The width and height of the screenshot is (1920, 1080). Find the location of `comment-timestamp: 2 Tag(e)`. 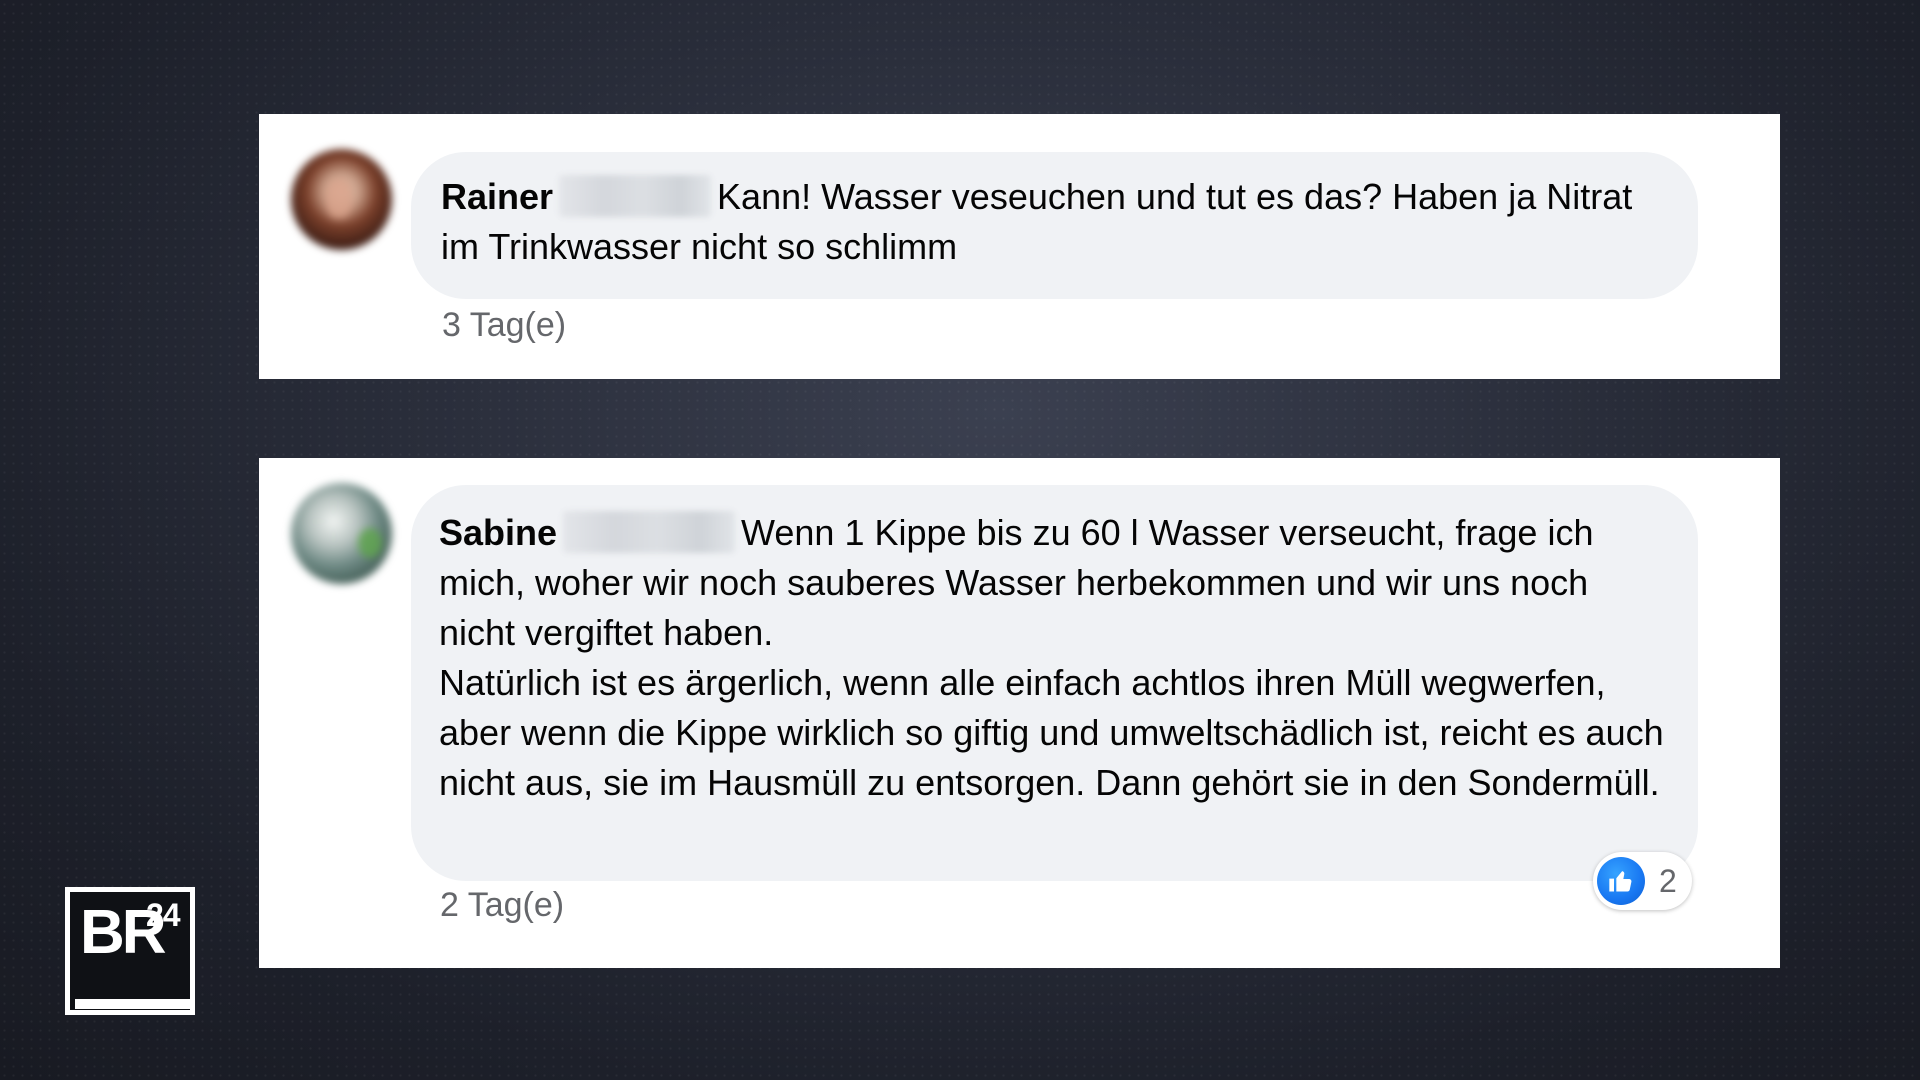

comment-timestamp: 2 Tag(e) is located at coordinates (502, 905).